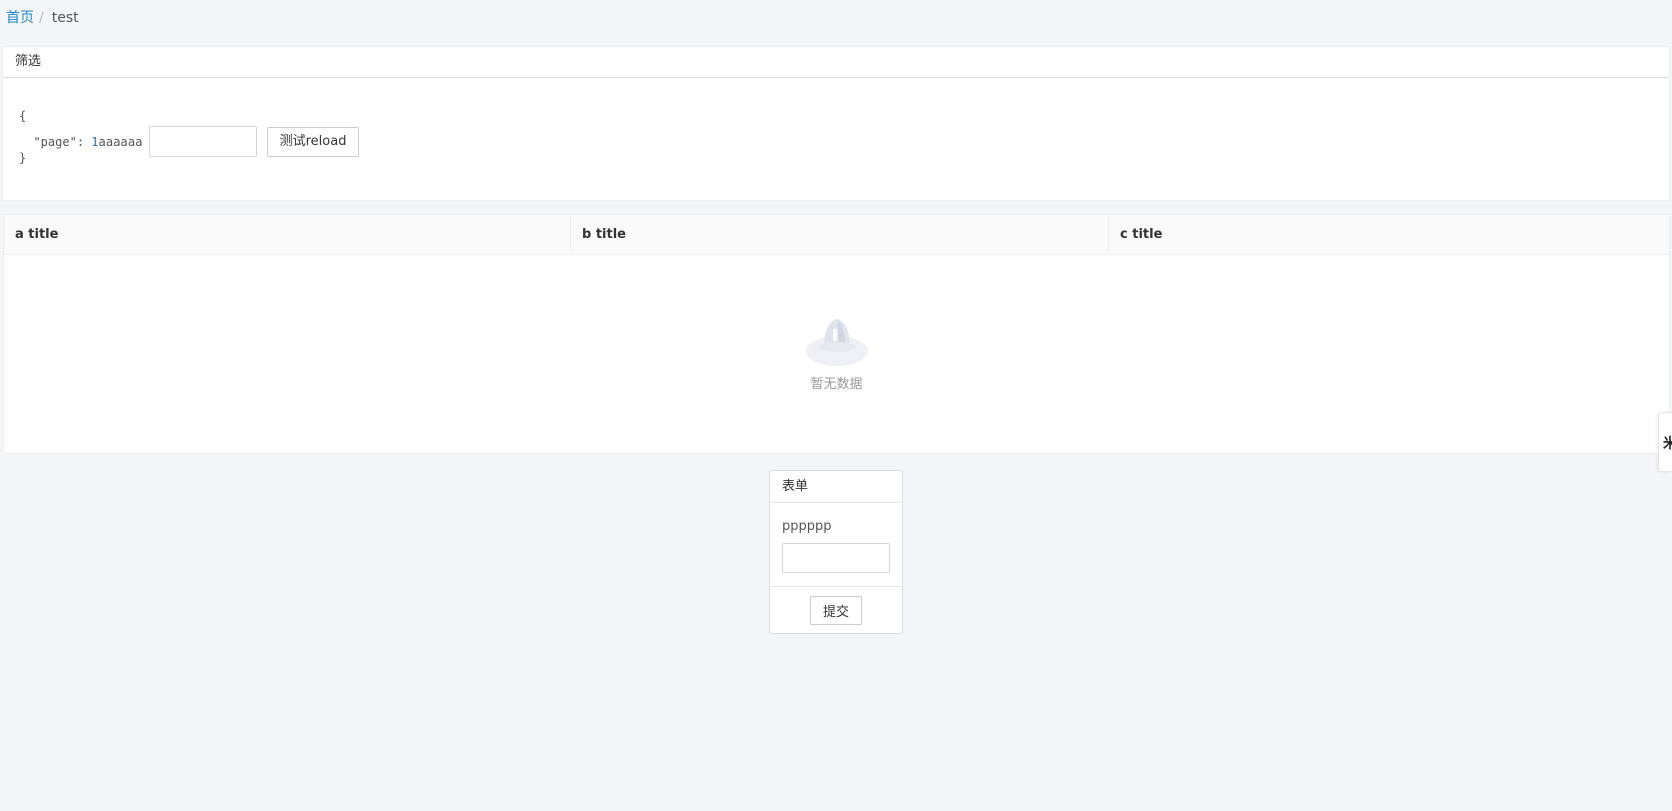 The image size is (1672, 811). Describe the element at coordinates (23, 116) in the screenshot. I see `json-open-brace: {` at that location.